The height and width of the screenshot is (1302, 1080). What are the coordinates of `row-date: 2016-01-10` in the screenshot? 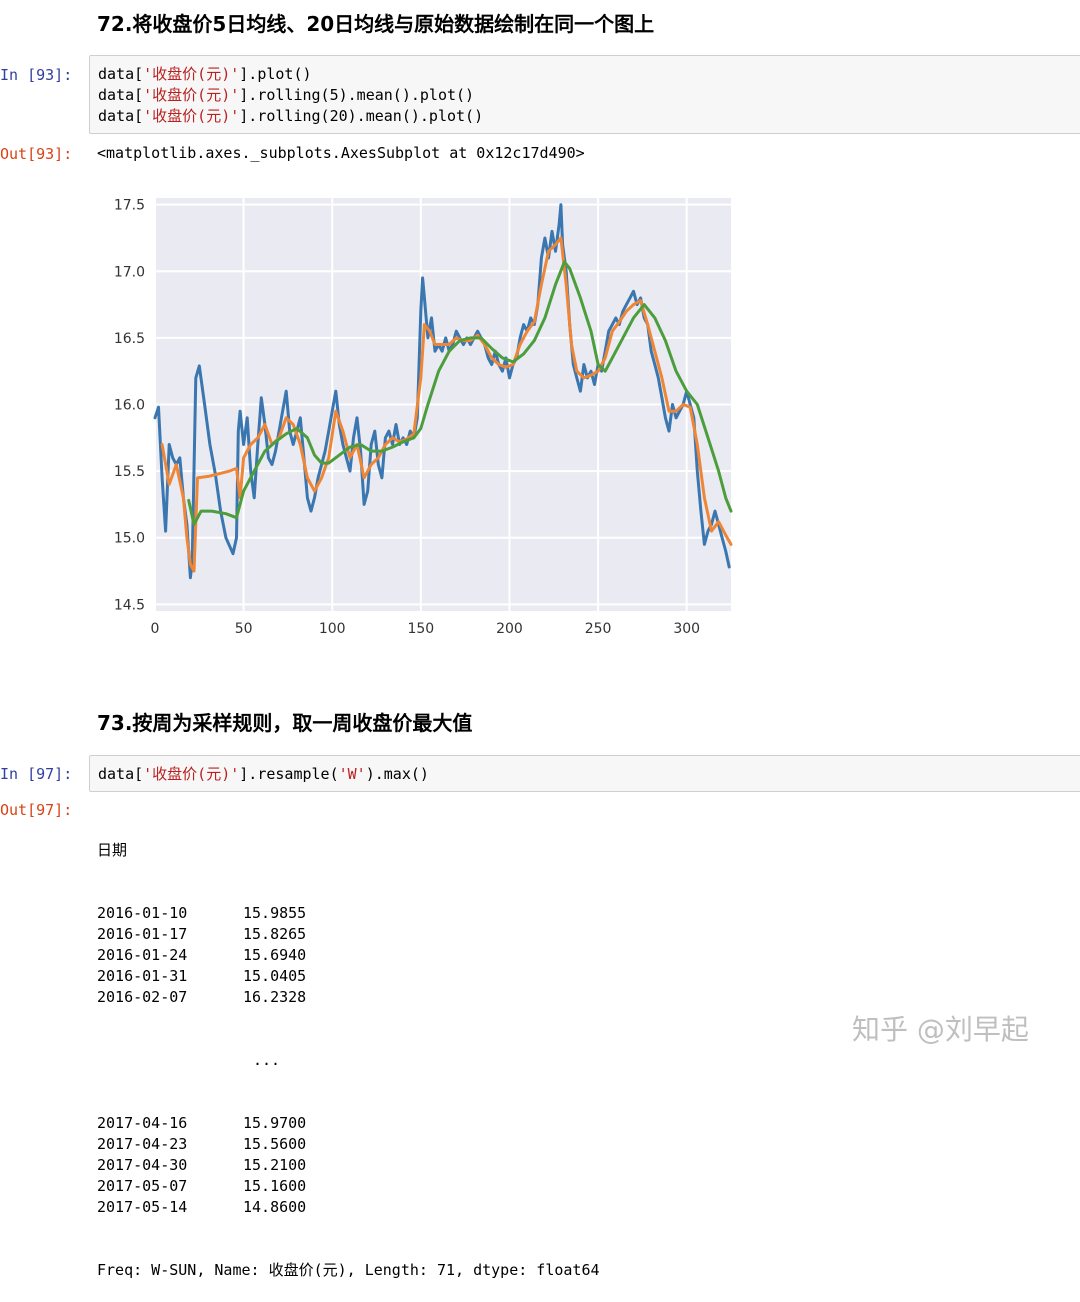 It's located at (142, 913).